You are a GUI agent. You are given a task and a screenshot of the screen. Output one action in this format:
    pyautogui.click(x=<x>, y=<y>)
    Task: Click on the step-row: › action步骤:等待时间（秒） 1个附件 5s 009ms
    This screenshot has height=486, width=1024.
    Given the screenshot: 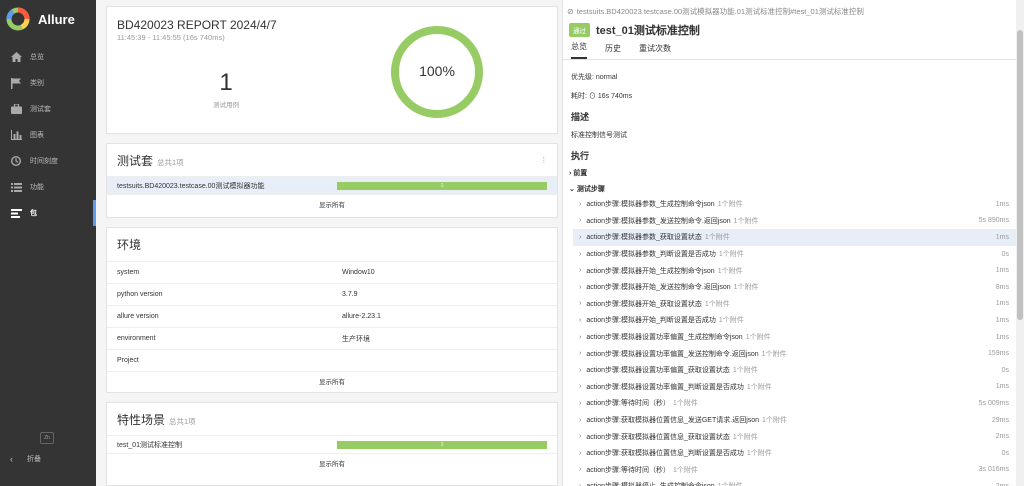 What is the action you would take?
    pyautogui.click(x=795, y=403)
    